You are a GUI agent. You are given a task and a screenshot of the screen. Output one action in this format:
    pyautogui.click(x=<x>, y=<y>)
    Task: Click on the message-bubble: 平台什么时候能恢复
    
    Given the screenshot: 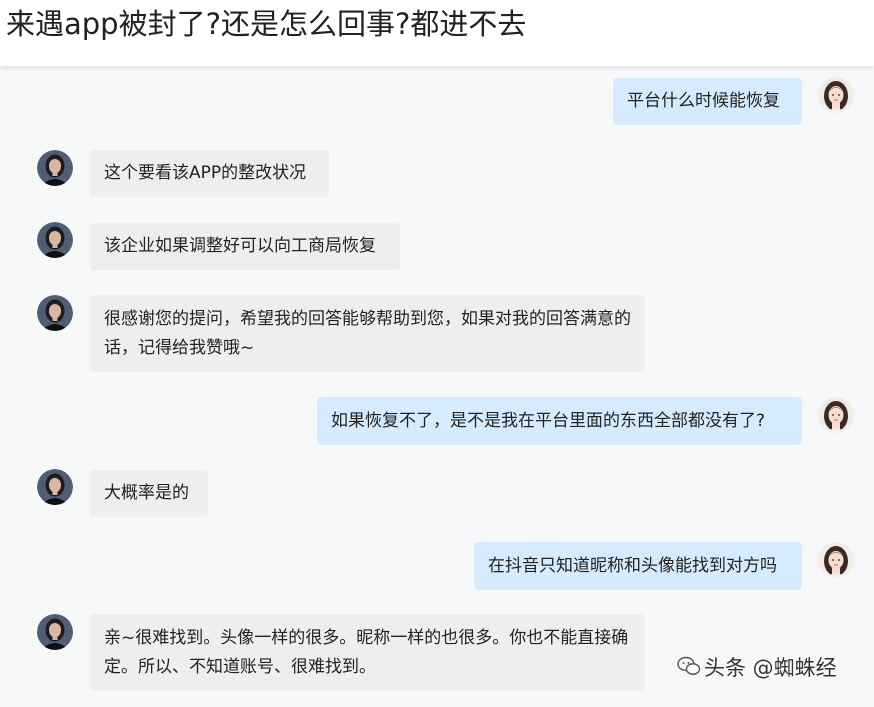 What is the action you would take?
    pyautogui.click(x=707, y=101)
    